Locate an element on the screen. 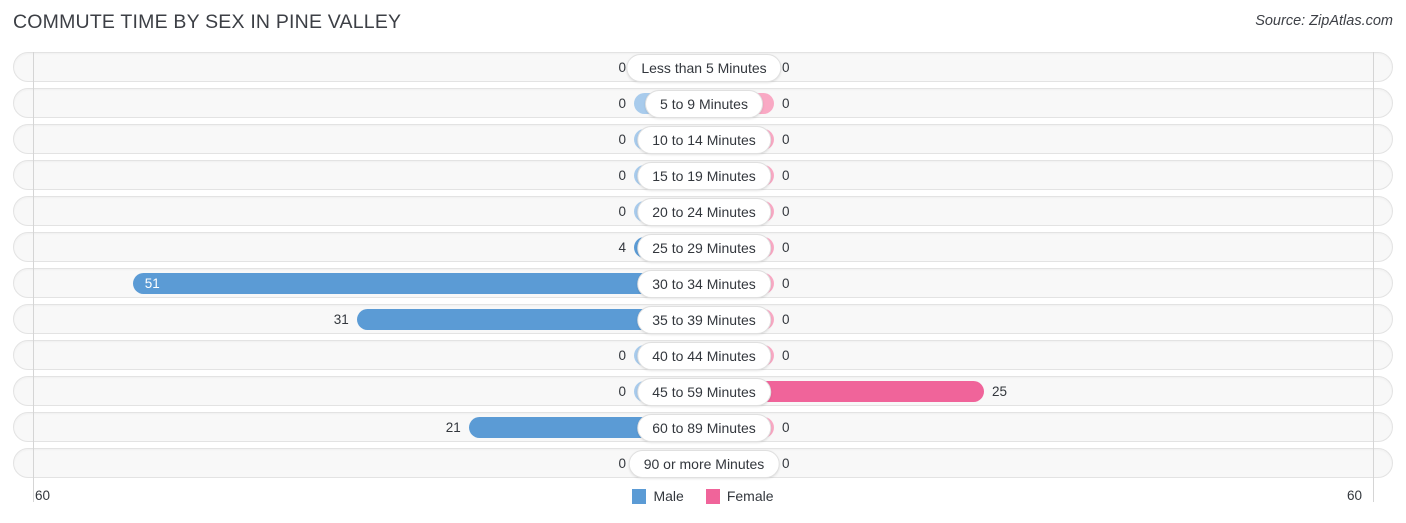  row-track: 0 0 90 or more Minutes is located at coordinates (703, 463).